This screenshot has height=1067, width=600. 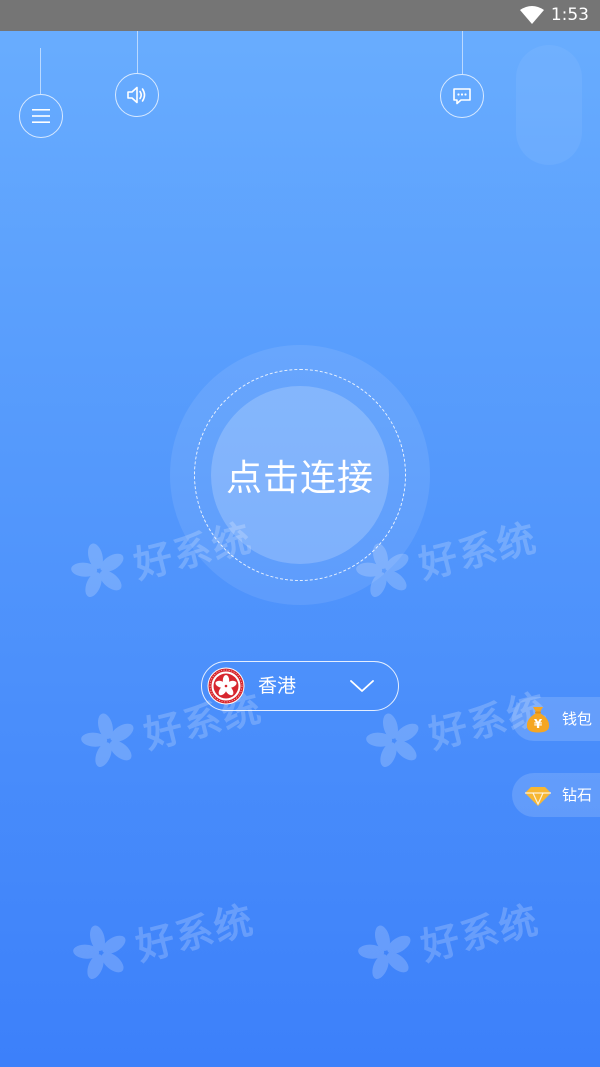 I want to click on wifi-icon, so click(x=532, y=15).